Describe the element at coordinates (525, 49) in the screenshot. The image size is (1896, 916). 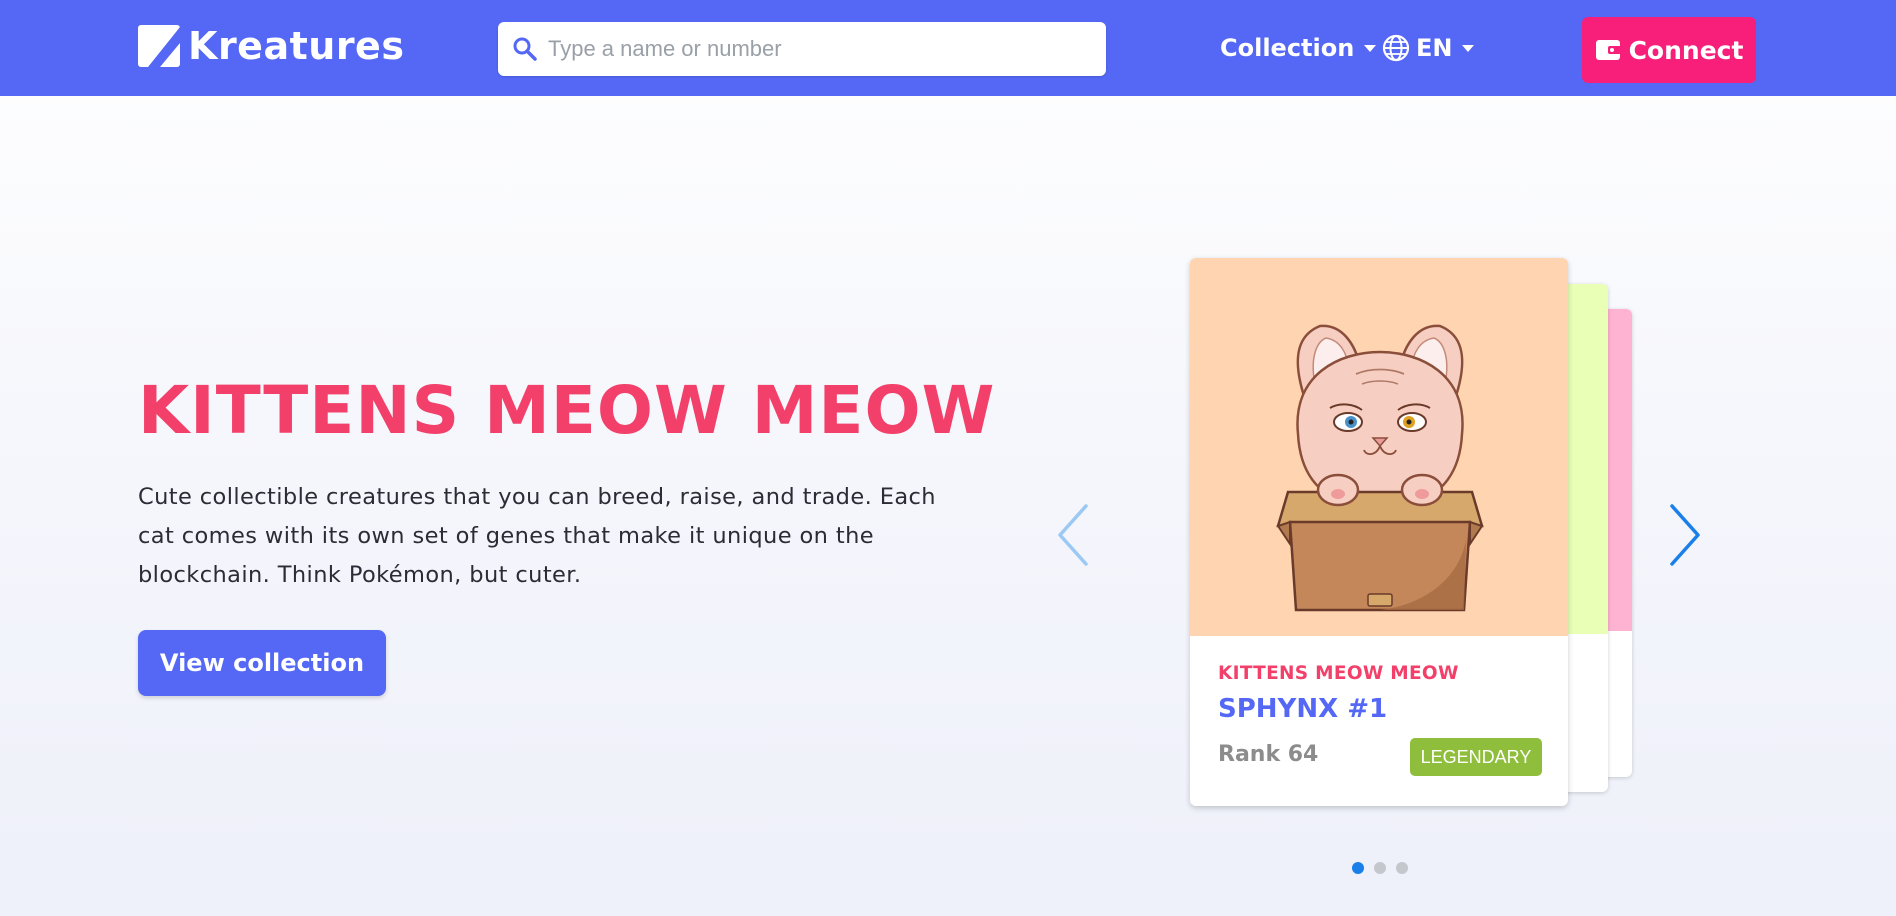
I see `search-icon` at that location.